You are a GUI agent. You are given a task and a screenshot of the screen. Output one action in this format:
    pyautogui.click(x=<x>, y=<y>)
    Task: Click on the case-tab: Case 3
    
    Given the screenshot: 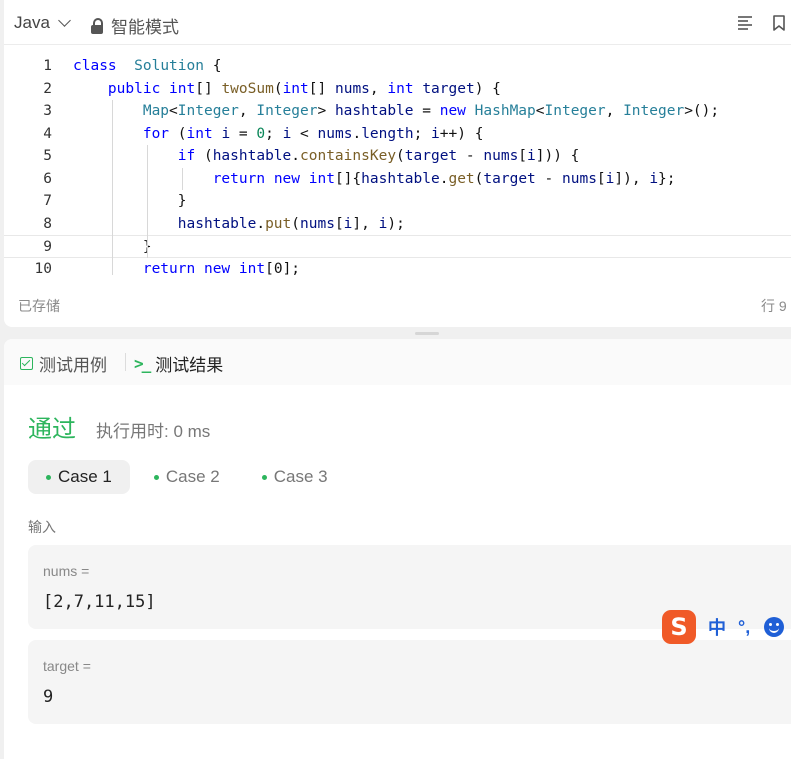 What is the action you would take?
    pyautogui.click(x=295, y=477)
    